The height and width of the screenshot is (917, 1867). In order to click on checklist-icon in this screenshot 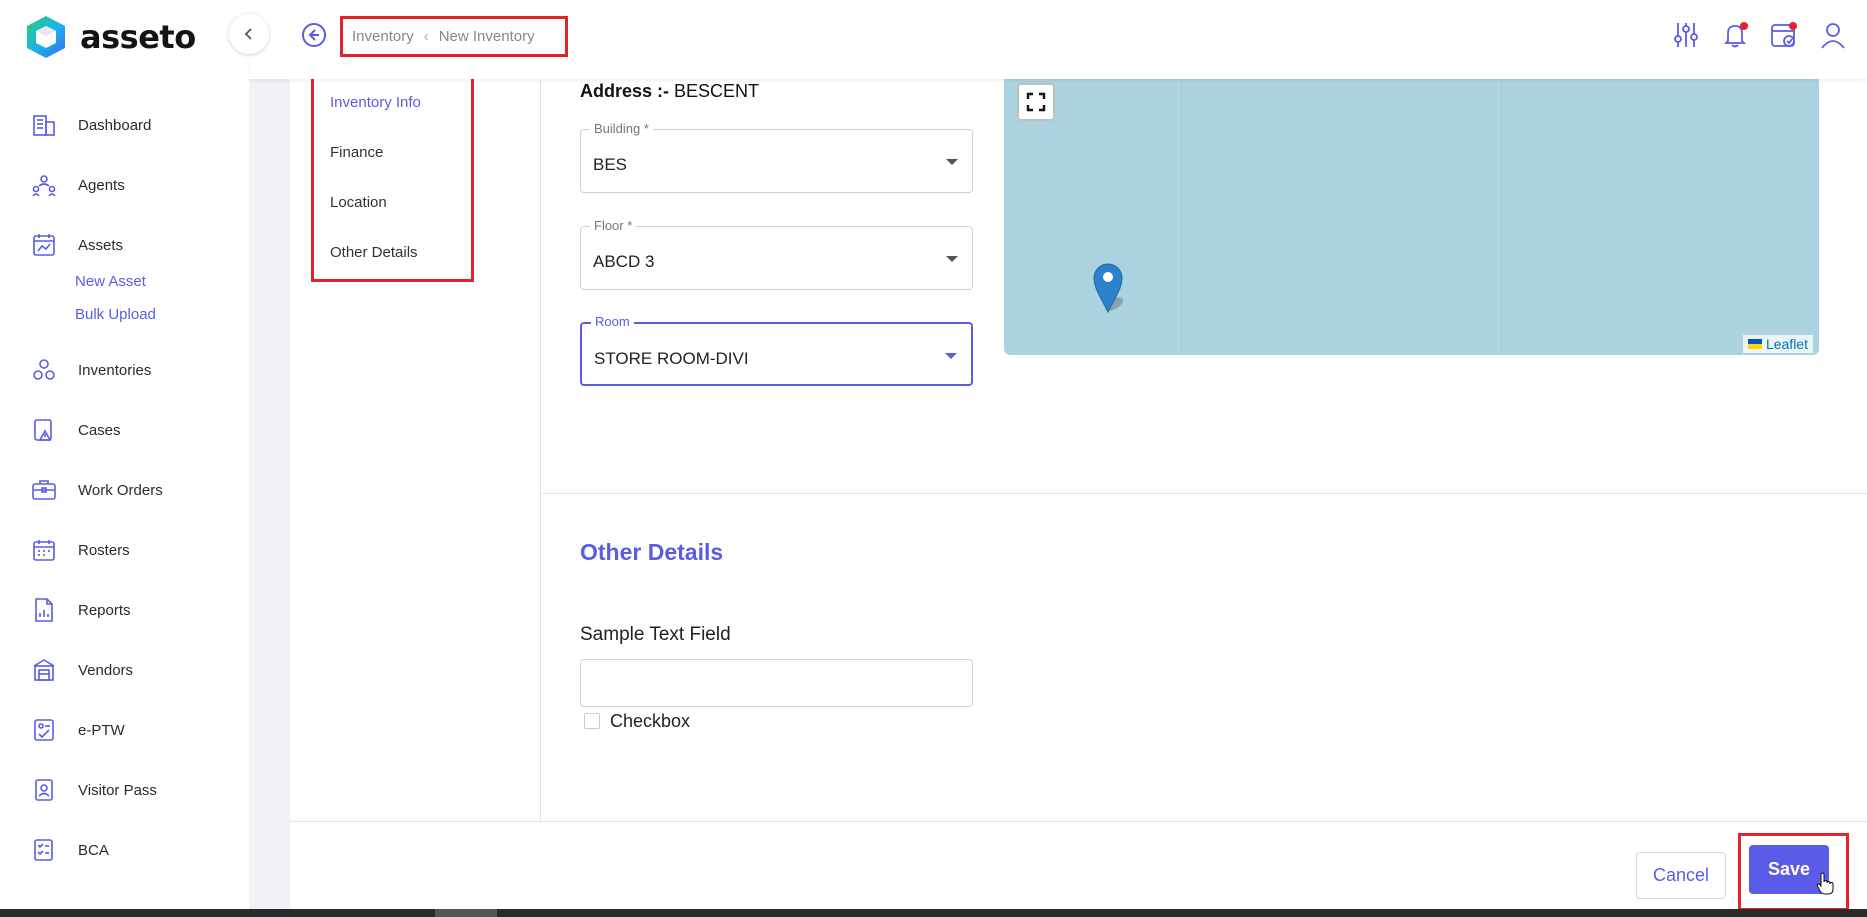, I will do `click(44, 850)`.